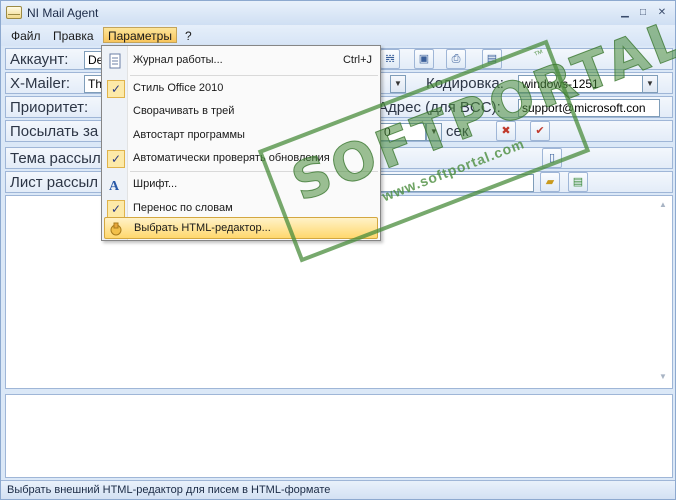 This screenshot has height=500, width=676. Describe the element at coordinates (183, 208) in the screenshot. I see `menu-item-word-wrap-label: Перенос по словам` at that location.